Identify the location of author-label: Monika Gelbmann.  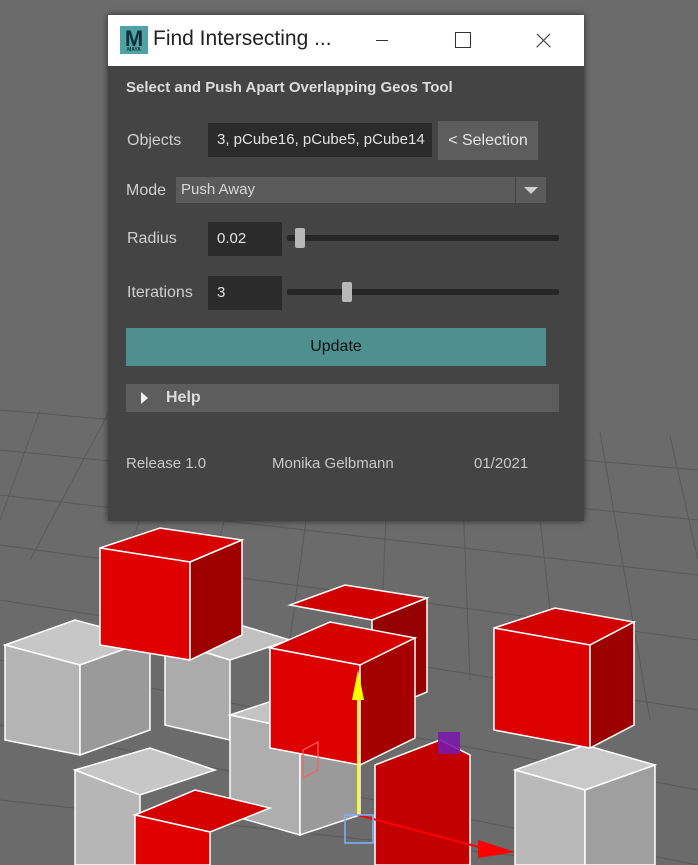
(333, 463).